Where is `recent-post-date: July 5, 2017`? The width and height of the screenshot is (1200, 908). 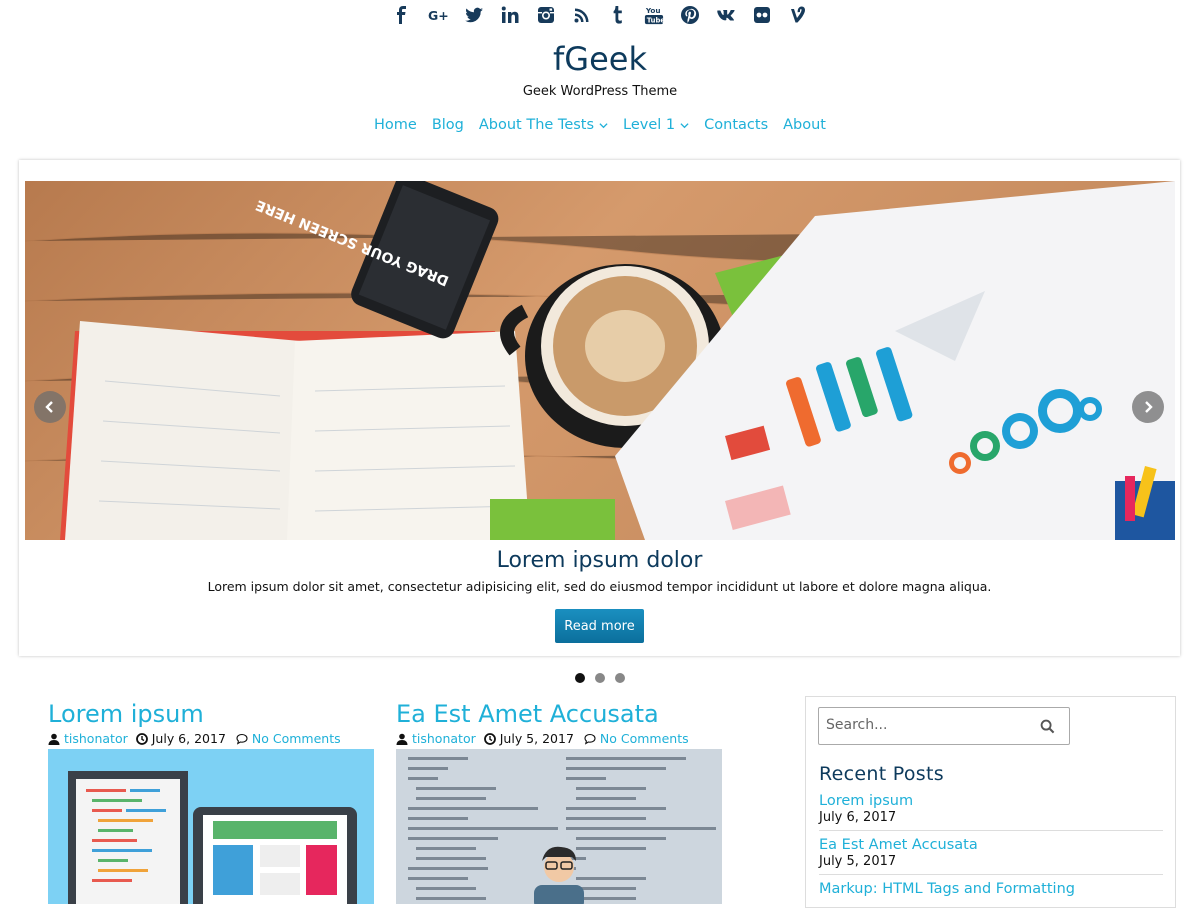
recent-post-date: July 5, 2017 is located at coordinates (858, 861).